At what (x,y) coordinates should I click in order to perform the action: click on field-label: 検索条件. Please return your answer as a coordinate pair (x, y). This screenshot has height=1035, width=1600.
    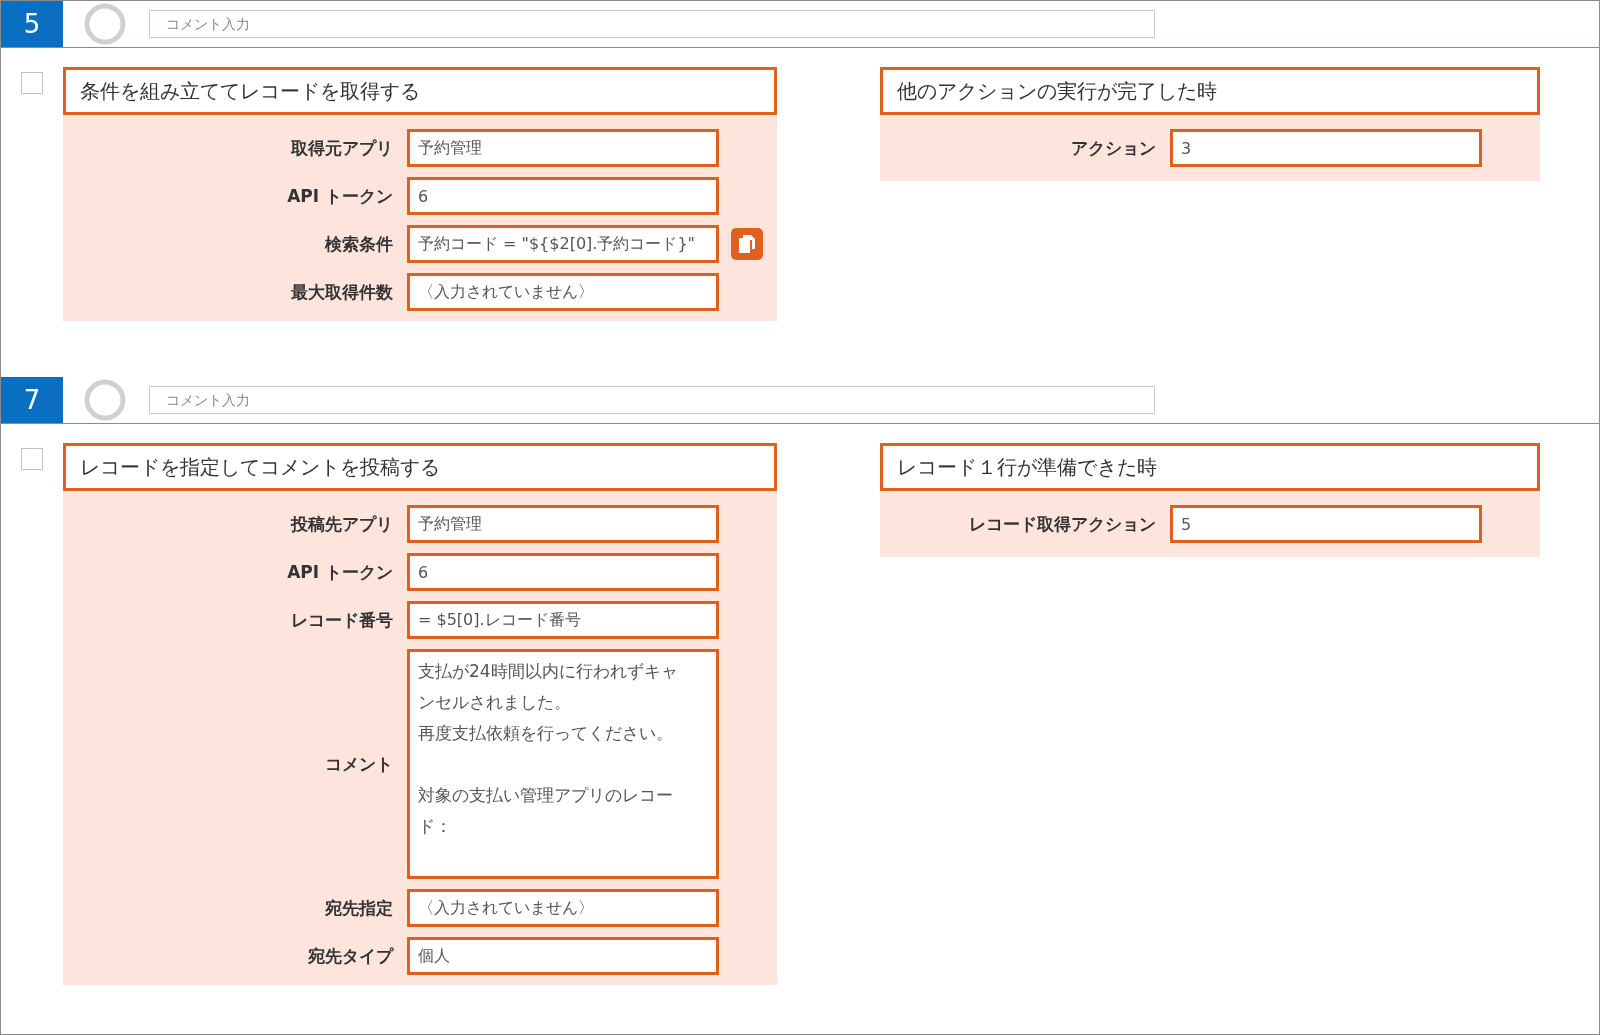
    Looking at the image, I should click on (358, 244).